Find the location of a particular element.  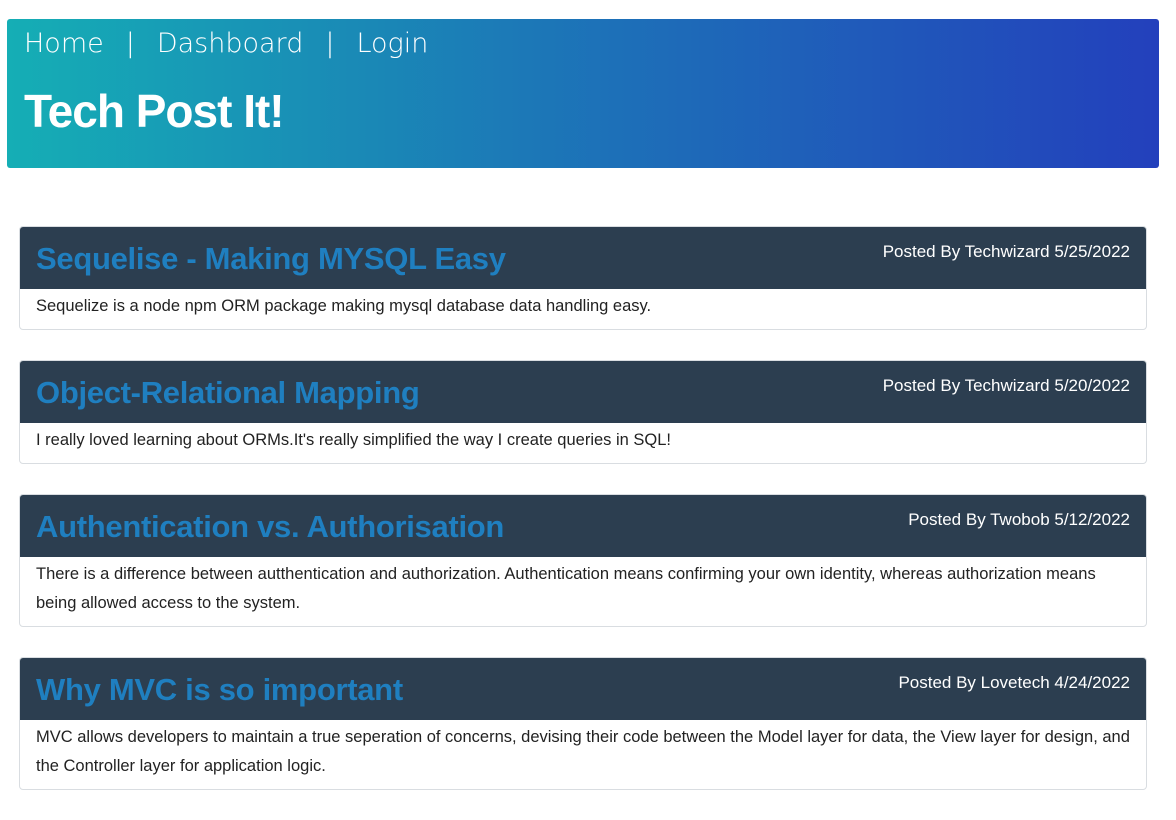

post-meta: Posted By Twobob 5/12/2022 is located at coordinates (1019, 519).